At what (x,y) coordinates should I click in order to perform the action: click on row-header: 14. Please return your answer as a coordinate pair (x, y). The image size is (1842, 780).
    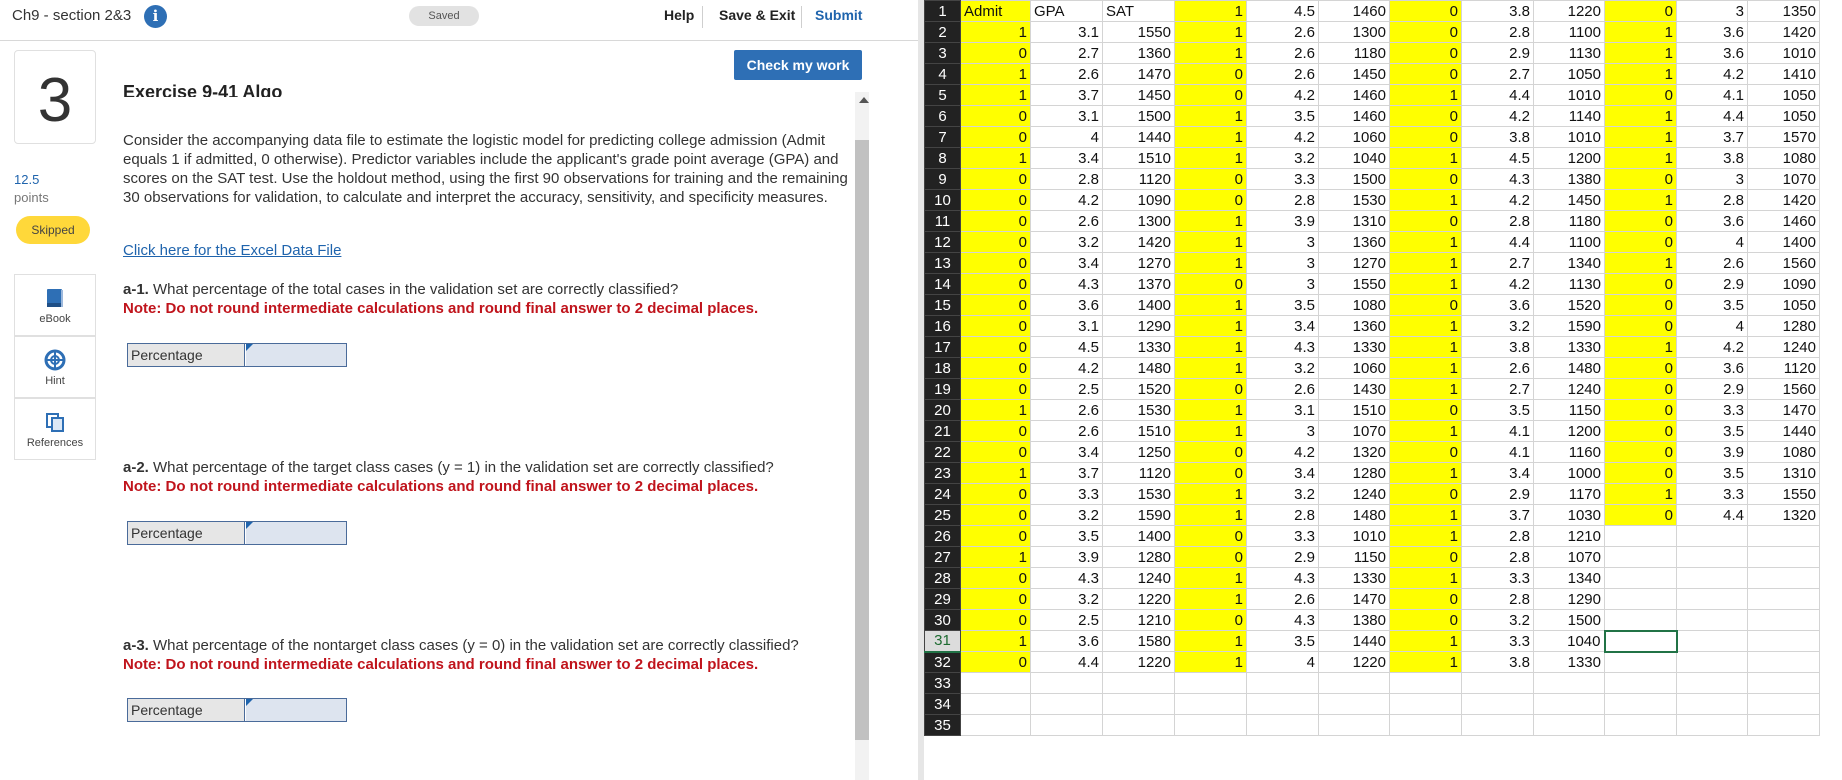
    Looking at the image, I should click on (942, 284).